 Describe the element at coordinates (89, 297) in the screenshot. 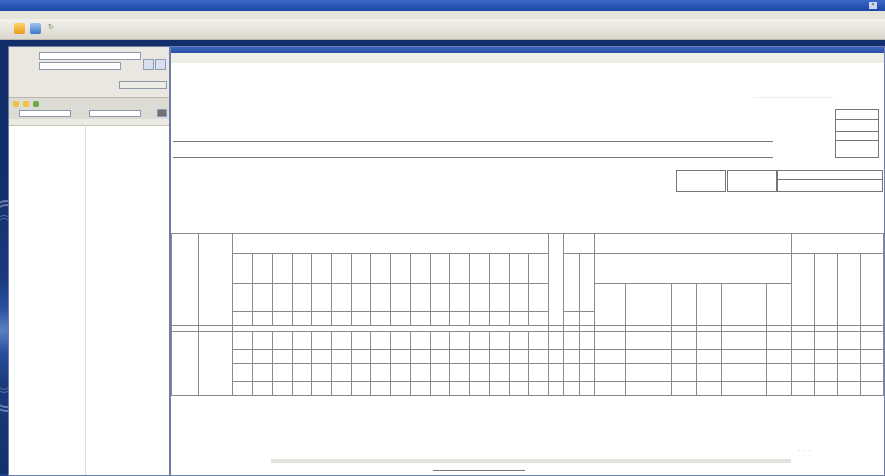

I see `document-list` at that location.